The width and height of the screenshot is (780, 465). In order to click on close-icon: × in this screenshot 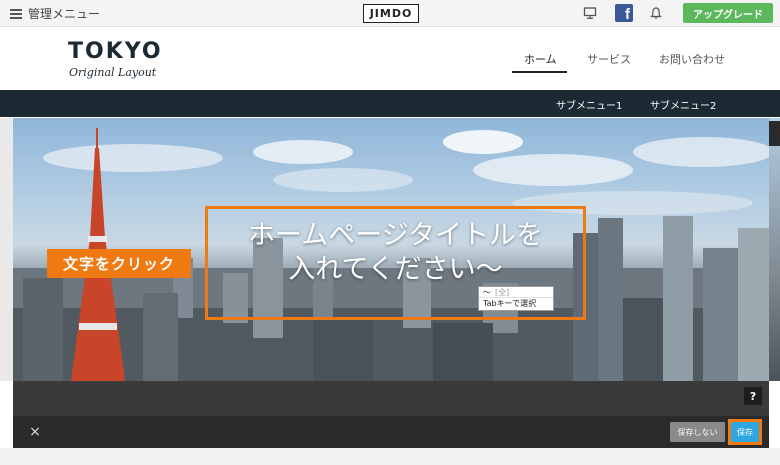, I will do `click(35, 432)`.